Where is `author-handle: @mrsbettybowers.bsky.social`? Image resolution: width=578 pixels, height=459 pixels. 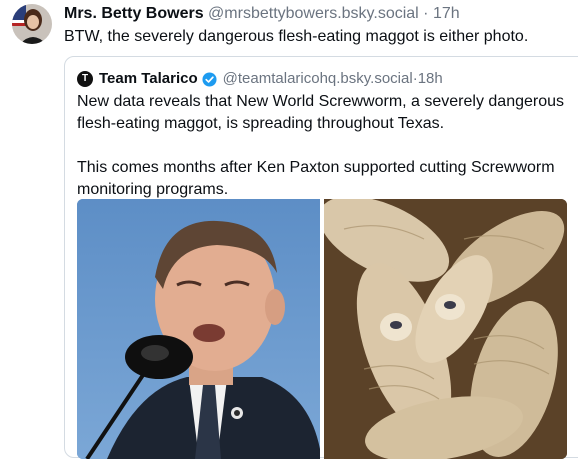 author-handle: @mrsbettybowers.bsky.social is located at coordinates (313, 13).